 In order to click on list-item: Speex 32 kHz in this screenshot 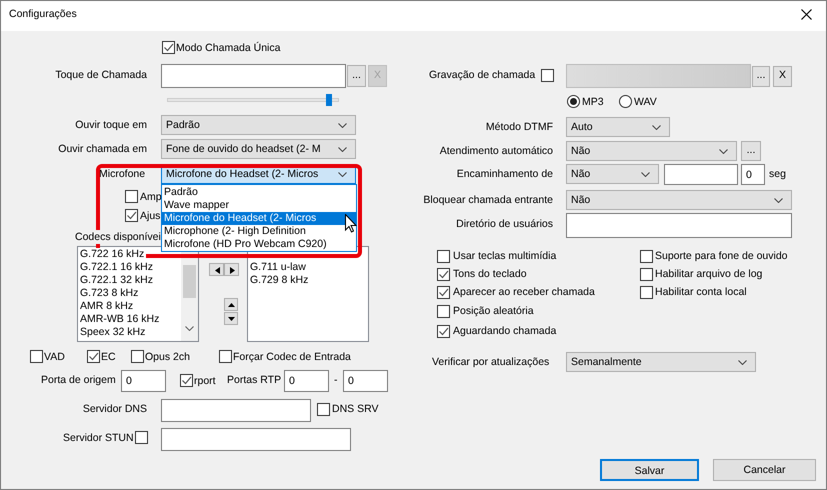, I will do `click(129, 332)`.